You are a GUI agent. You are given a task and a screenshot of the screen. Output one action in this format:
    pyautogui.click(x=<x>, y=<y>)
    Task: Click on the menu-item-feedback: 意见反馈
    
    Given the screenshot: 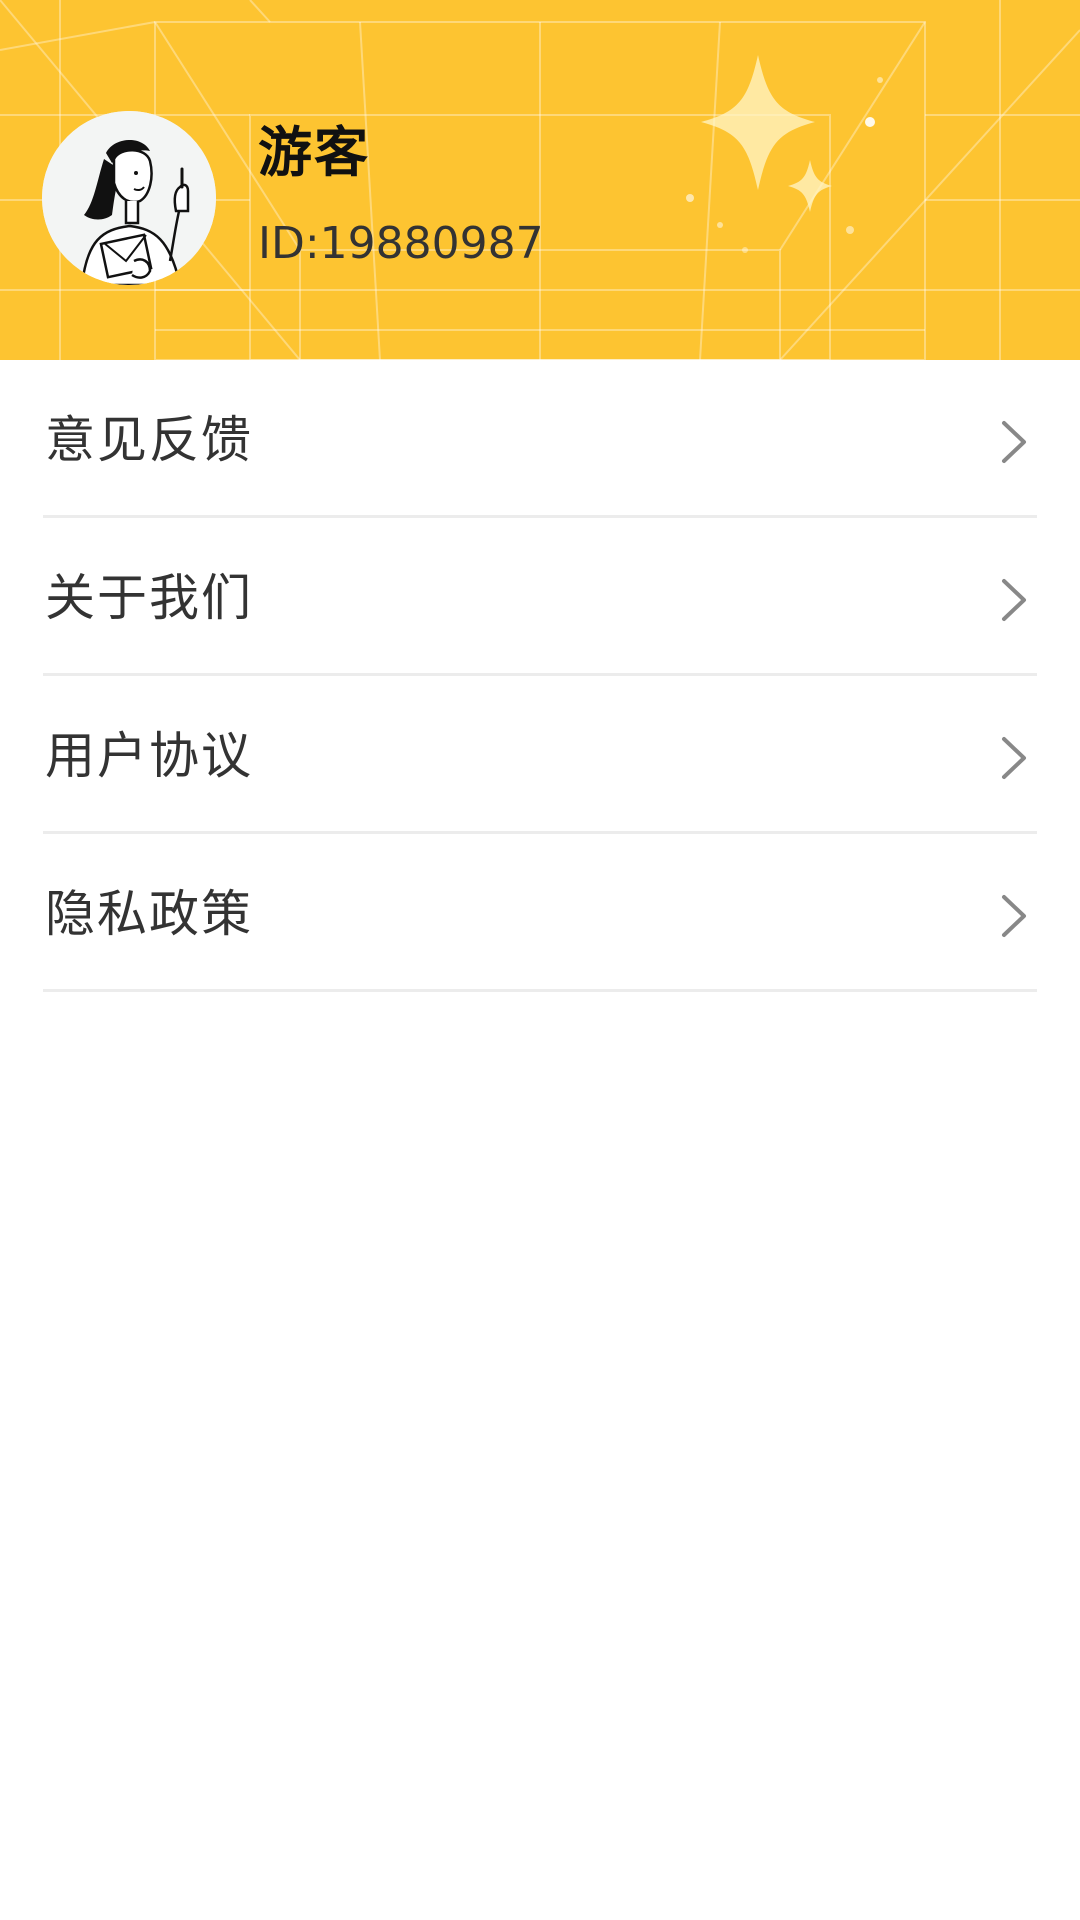 What is the action you would take?
    pyautogui.click(x=540, y=439)
    